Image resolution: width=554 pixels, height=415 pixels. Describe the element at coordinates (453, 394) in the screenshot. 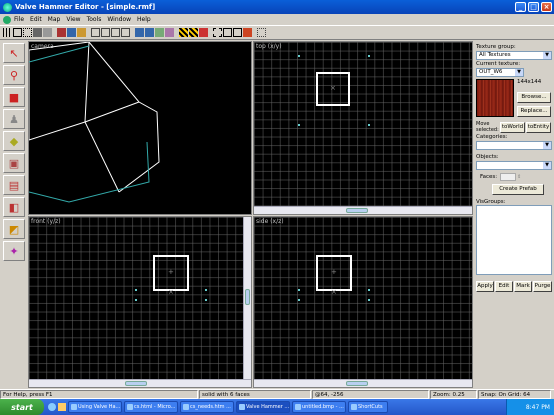

I see `status-zoom: Zoom: 0.25` at that location.